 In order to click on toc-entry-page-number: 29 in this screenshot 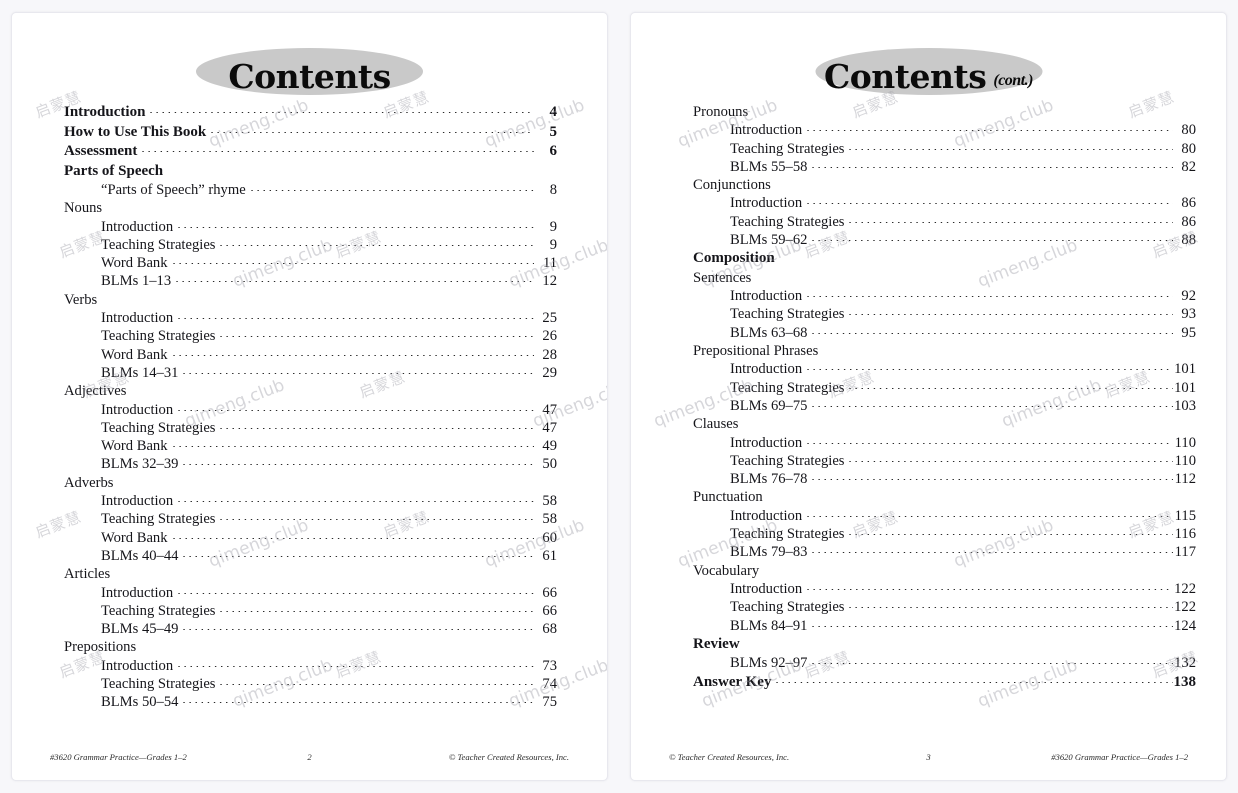, I will do `click(549, 372)`.